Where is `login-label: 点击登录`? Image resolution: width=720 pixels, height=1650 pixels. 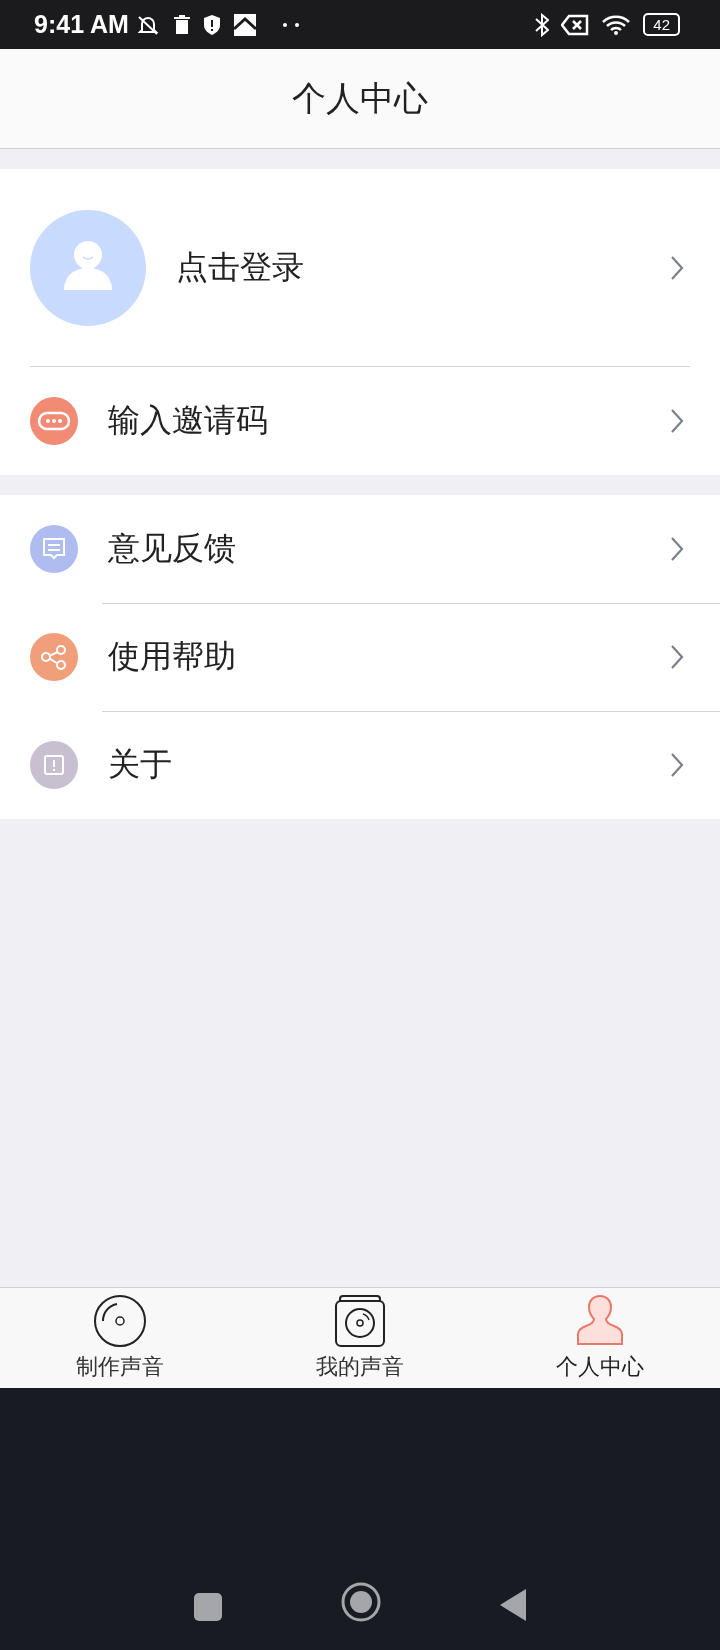 login-label: 点击登录 is located at coordinates (240, 267).